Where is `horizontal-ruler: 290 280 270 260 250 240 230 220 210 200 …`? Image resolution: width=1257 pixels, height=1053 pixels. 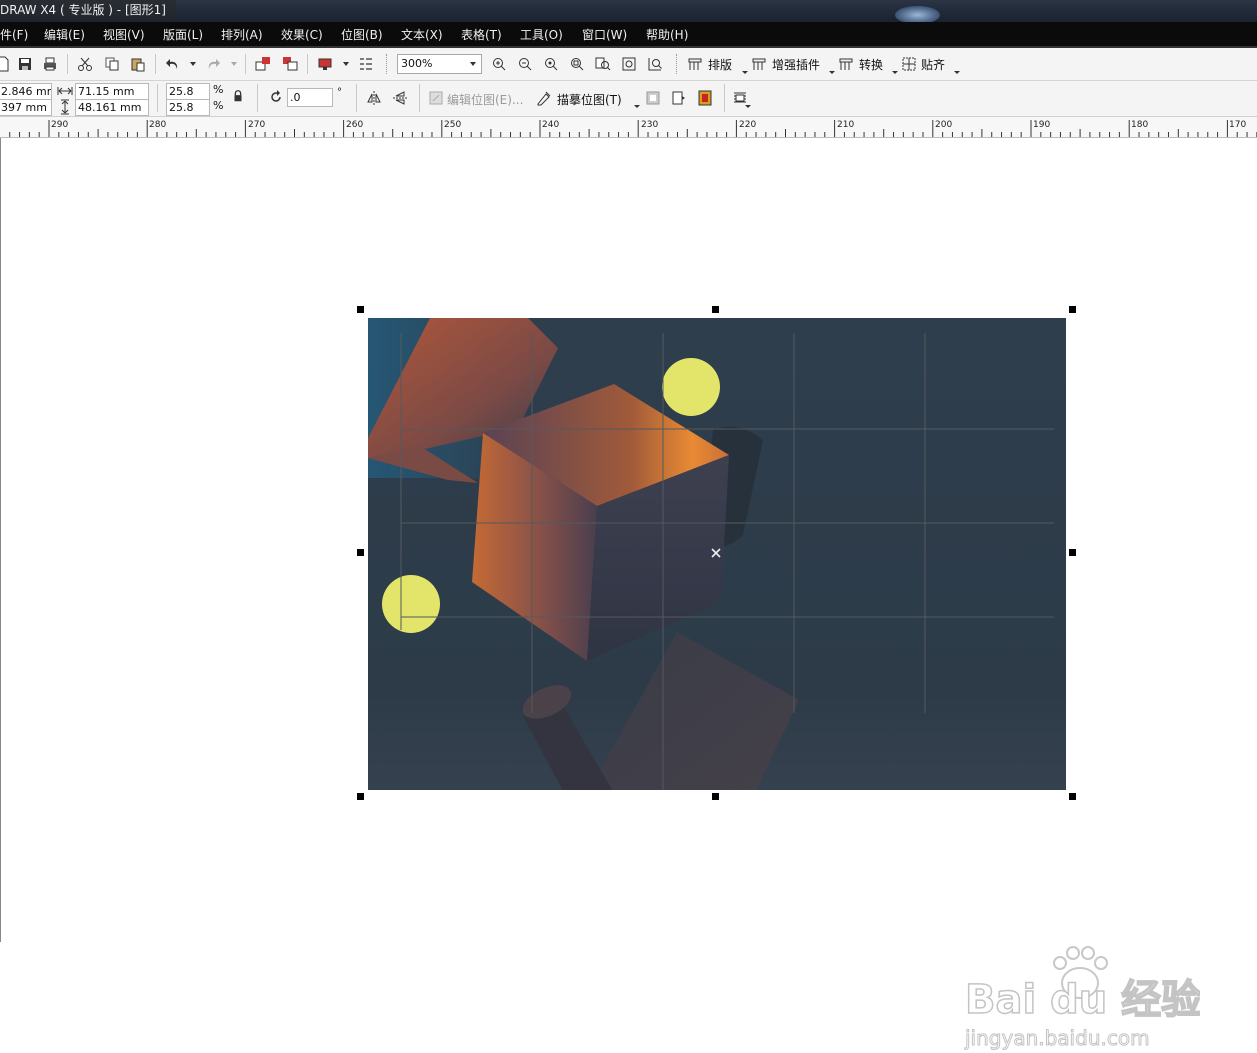 horizontal-ruler: 290 280 270 260 250 240 230 220 210 200 … is located at coordinates (628, 127).